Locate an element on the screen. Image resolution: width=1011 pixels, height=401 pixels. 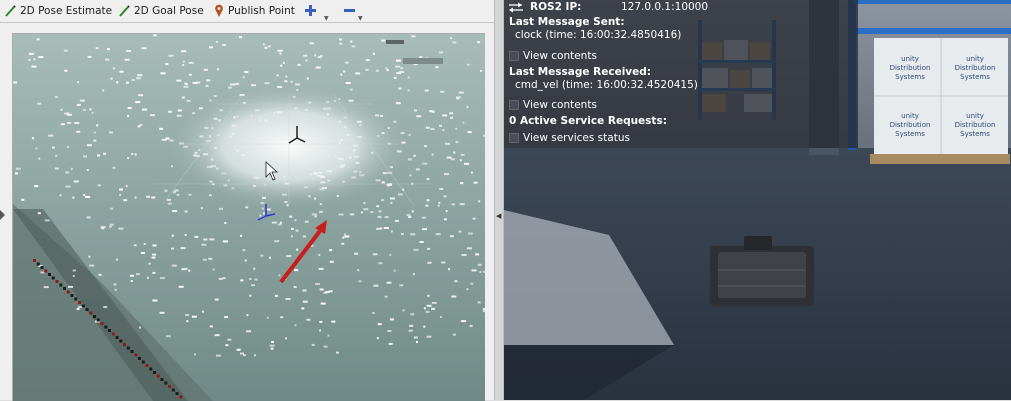
last-sent-value: clock (time: 16:00:32.4850416) is located at coordinates (598, 35).